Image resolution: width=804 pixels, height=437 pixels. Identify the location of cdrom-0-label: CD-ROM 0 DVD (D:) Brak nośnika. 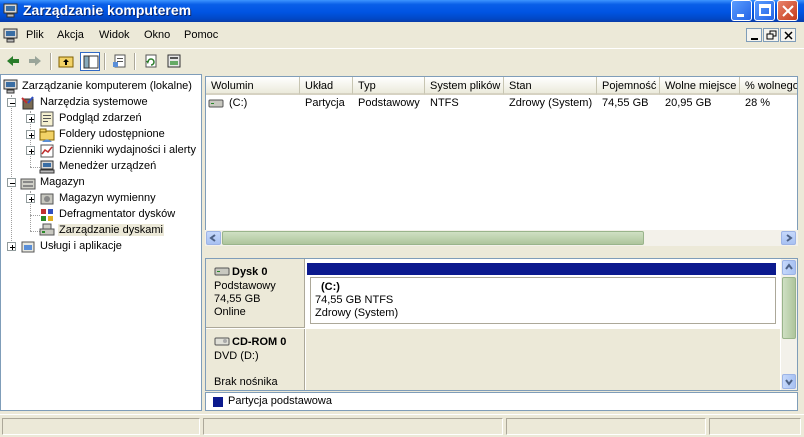
(255, 359).